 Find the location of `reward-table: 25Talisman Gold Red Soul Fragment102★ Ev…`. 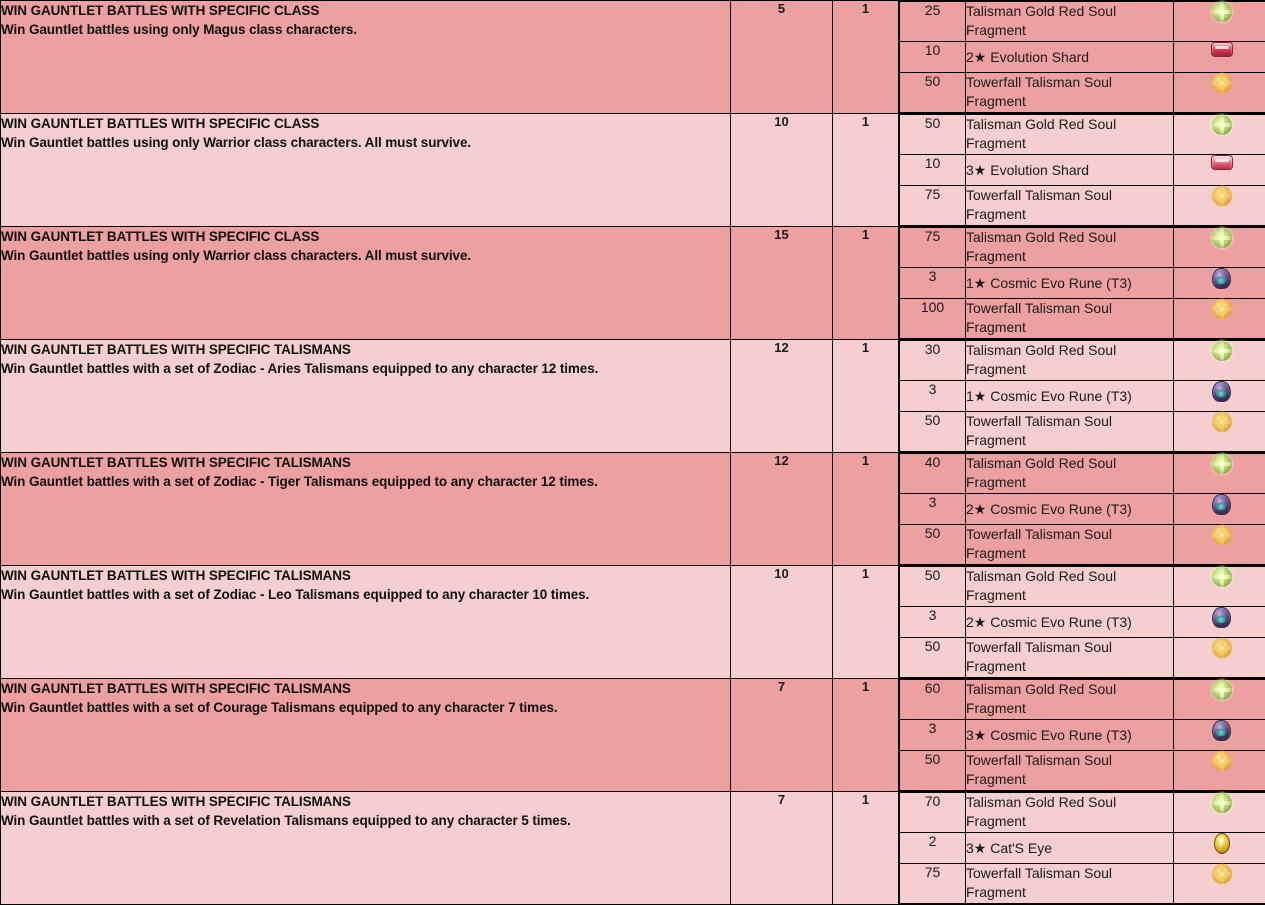

reward-table: 25Talisman Gold Red Soul Fragment102★ Ev… is located at coordinates (1082, 57).